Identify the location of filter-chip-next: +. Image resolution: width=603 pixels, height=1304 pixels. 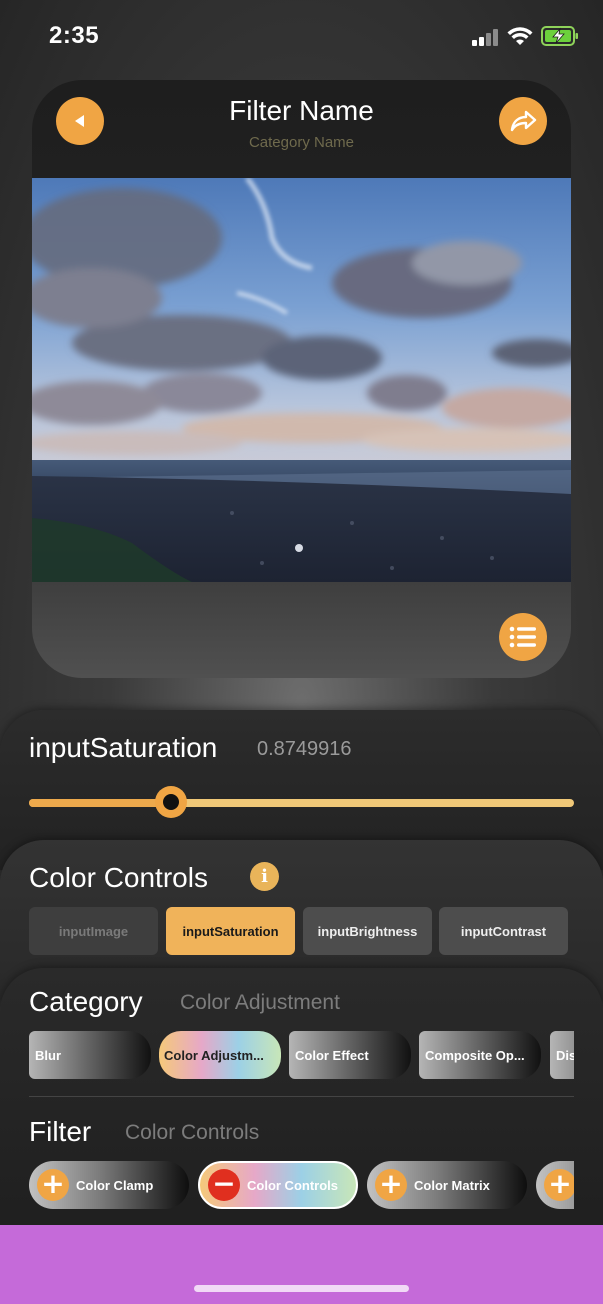
(555, 1185).